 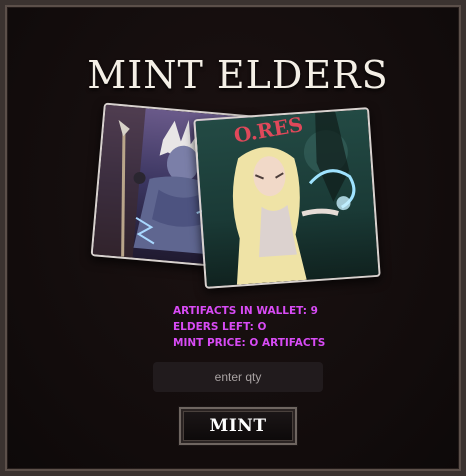 What do you see at coordinates (238, 75) in the screenshot?
I see `page-title: MINT ELDERS` at bounding box center [238, 75].